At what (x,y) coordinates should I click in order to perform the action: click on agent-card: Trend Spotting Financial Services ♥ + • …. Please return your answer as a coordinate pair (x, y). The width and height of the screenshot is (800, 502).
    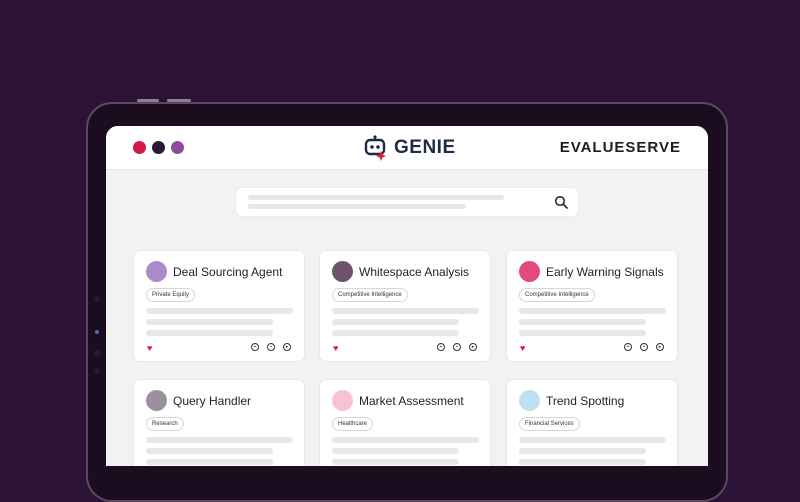
    Looking at the image, I should click on (592, 423).